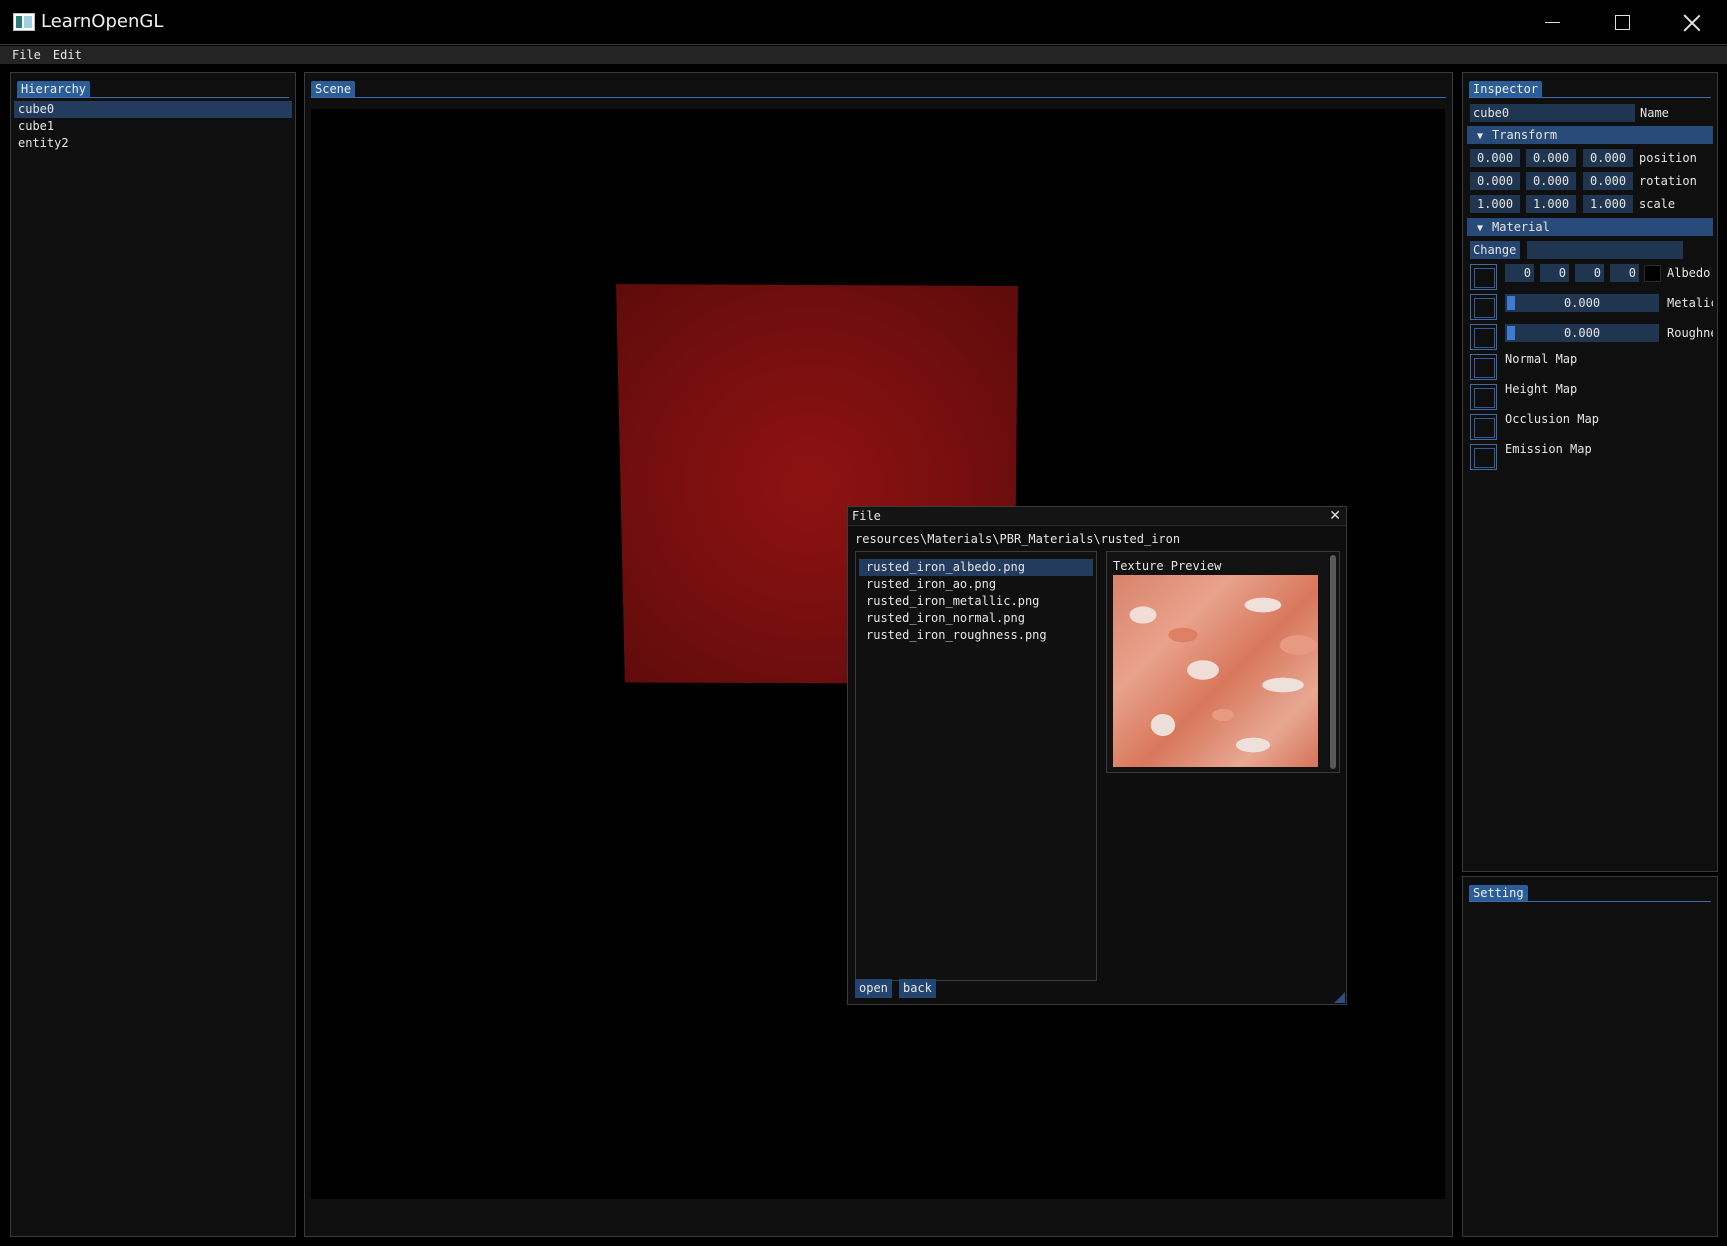 This screenshot has width=1727, height=1246. I want to click on rotation-z-input: 0.000, so click(1608, 181).